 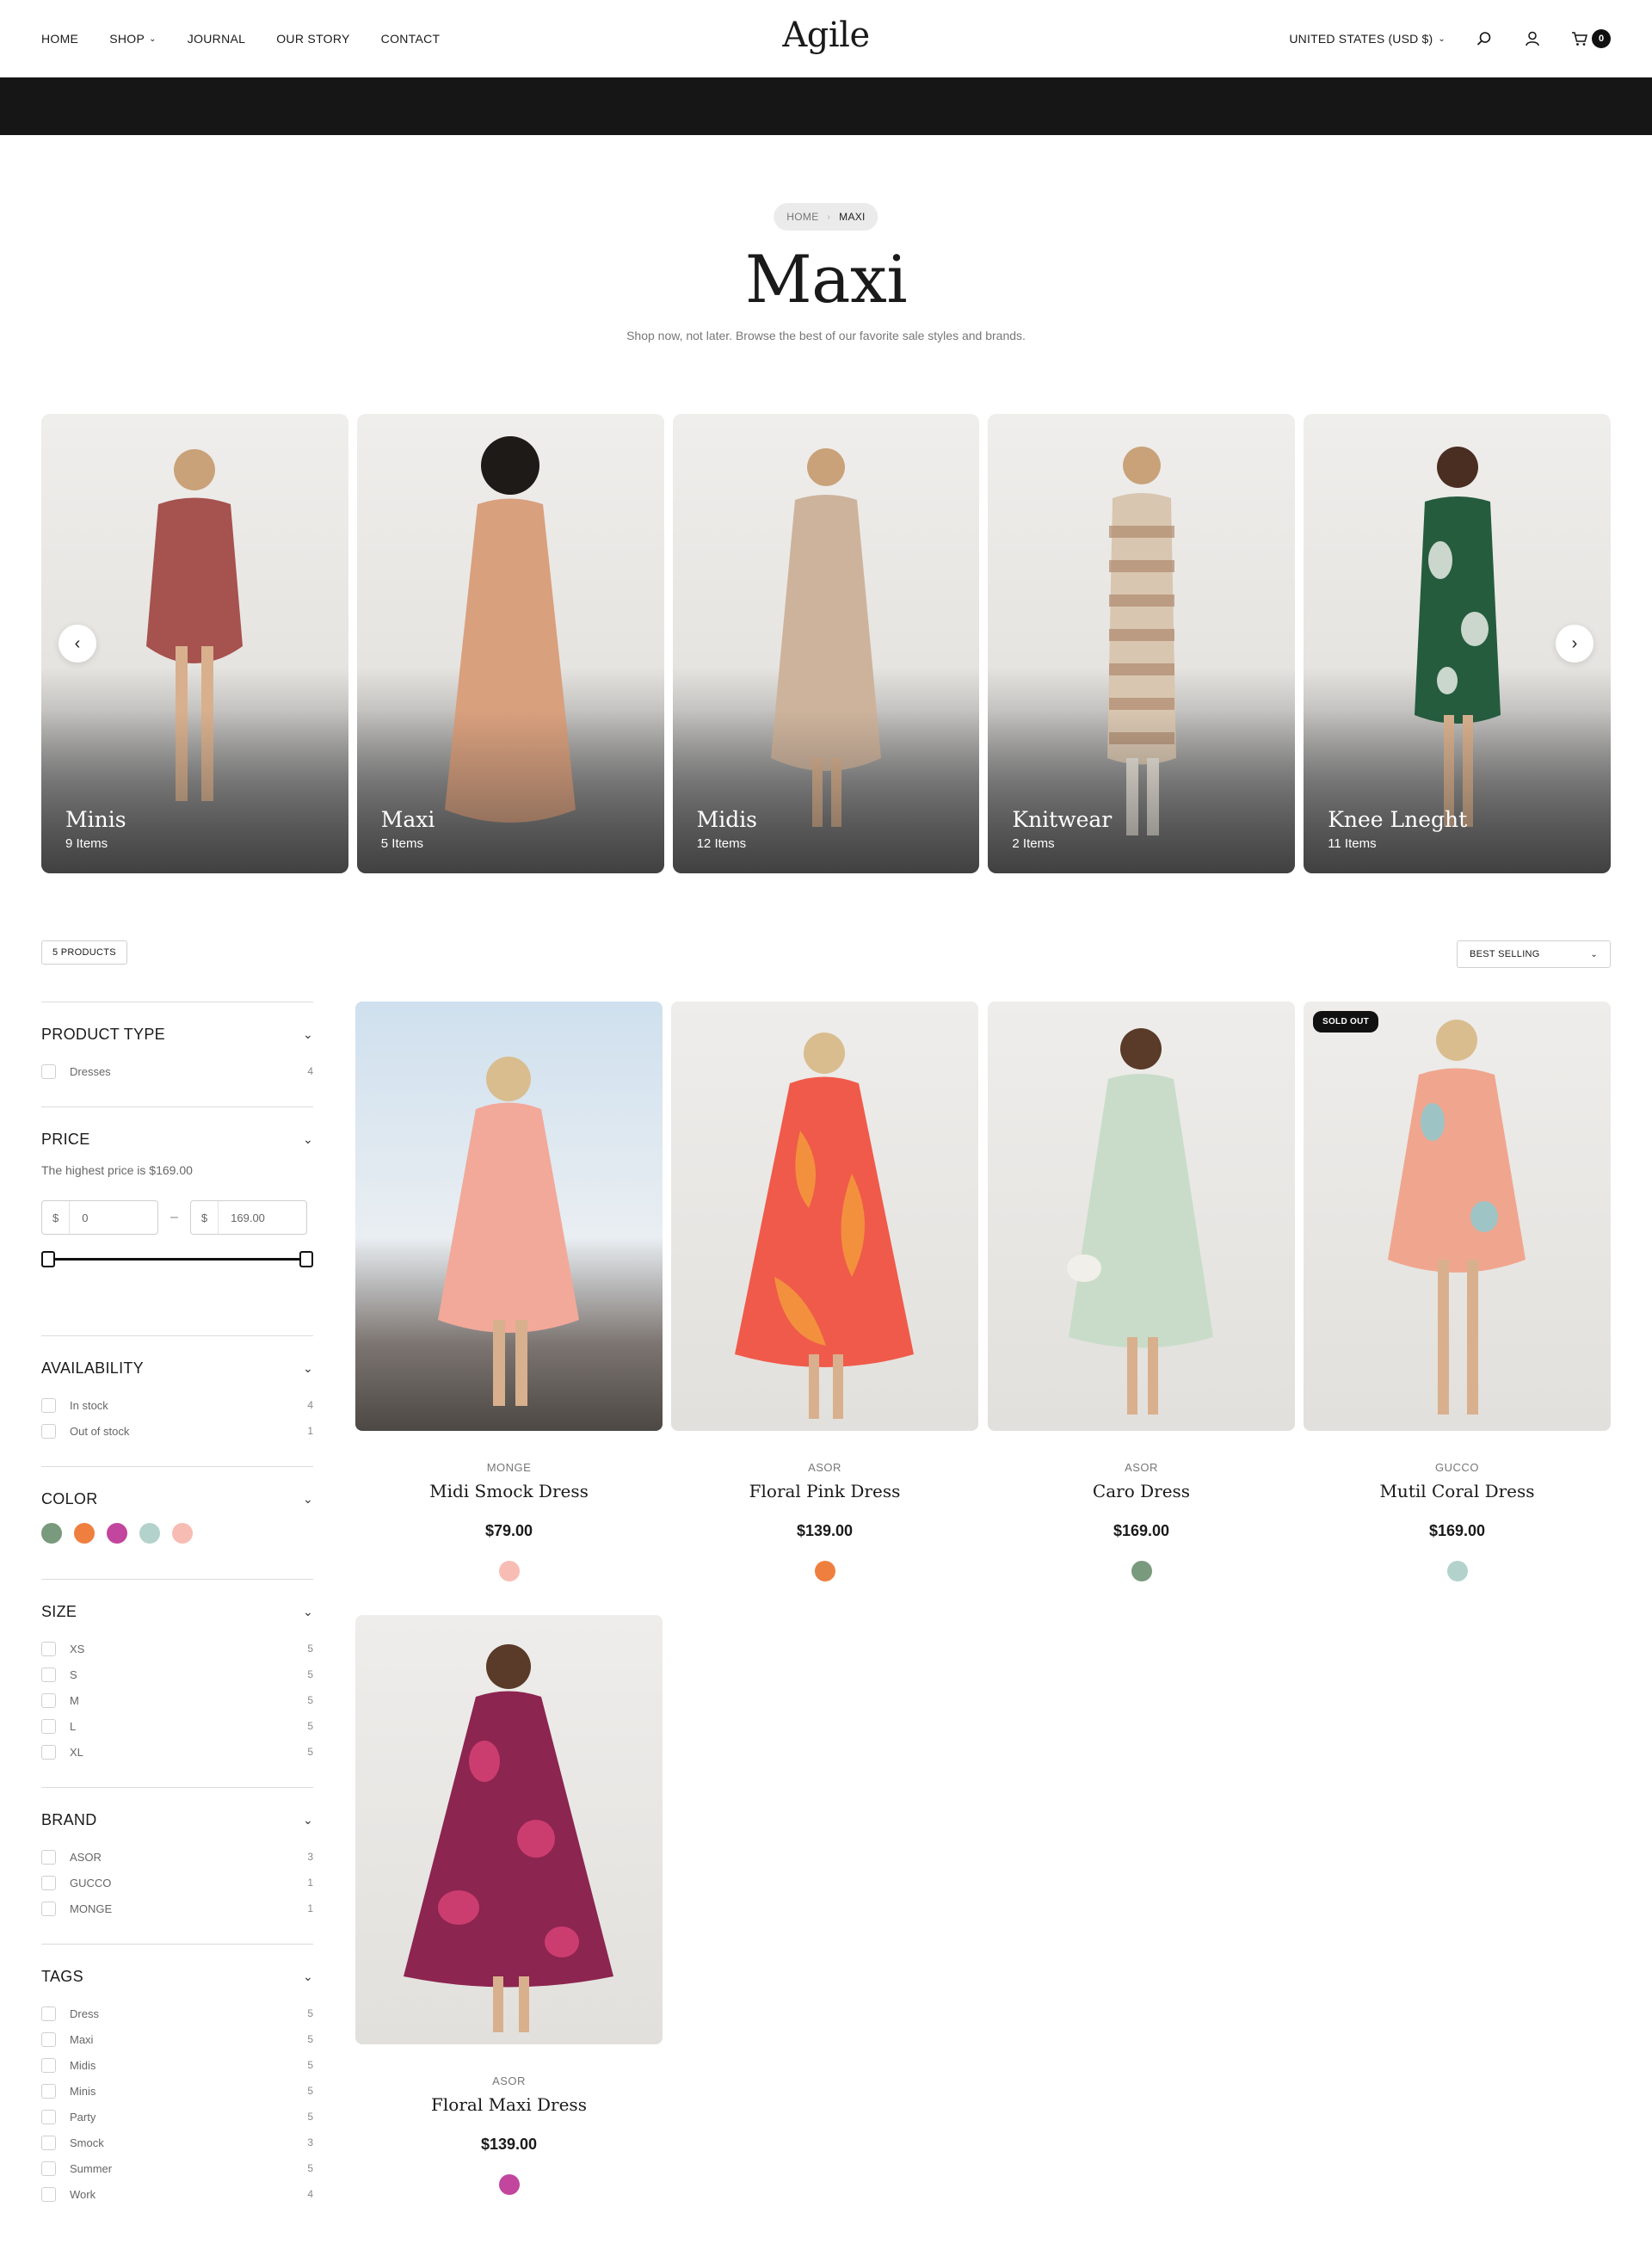 What do you see at coordinates (826, 35) in the screenshot?
I see `site-logo: Agile` at bounding box center [826, 35].